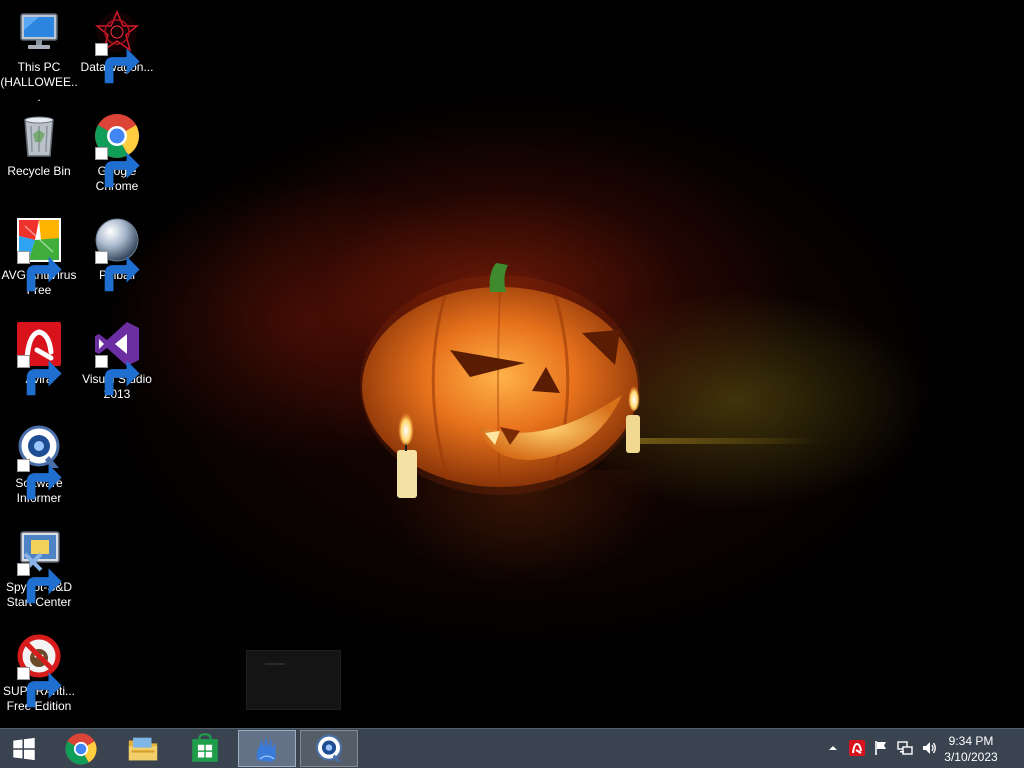 The width and height of the screenshot is (1024, 768). I want to click on taskbar-hand-app-button, so click(267, 748).